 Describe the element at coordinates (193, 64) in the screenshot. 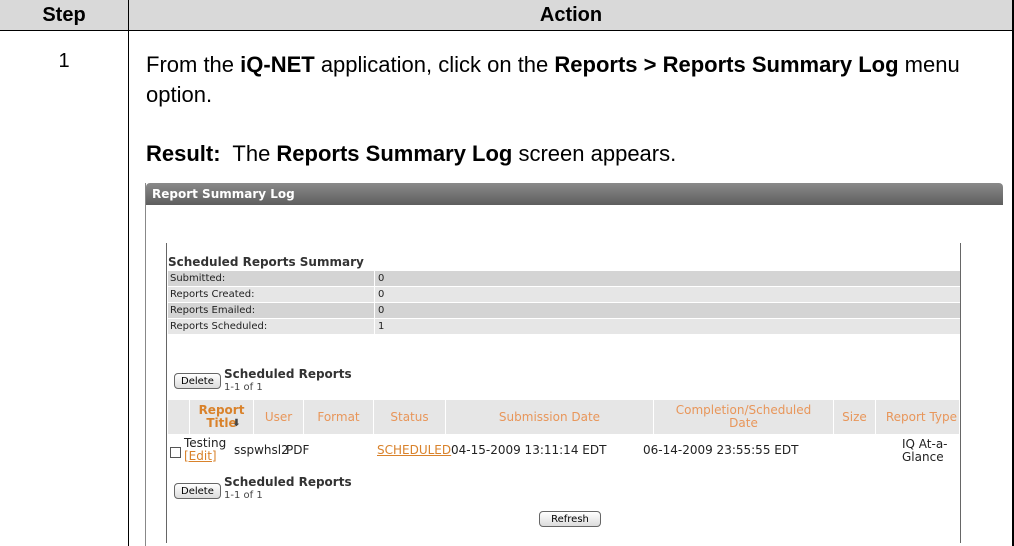

I see `instruction-pre: From the` at that location.